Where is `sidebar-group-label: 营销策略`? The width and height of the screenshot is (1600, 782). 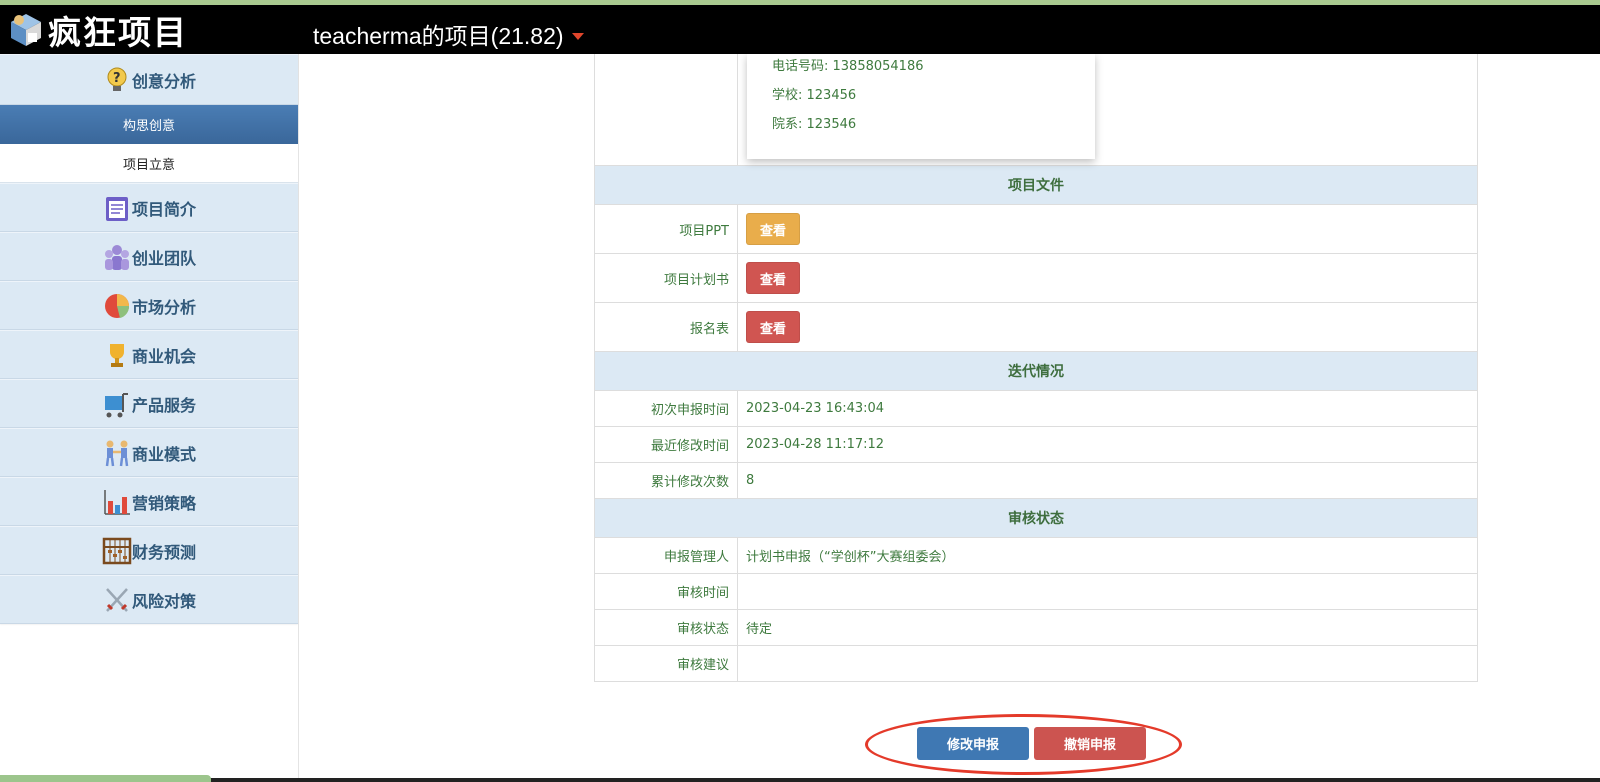 sidebar-group-label: 营销策略 is located at coordinates (163, 503).